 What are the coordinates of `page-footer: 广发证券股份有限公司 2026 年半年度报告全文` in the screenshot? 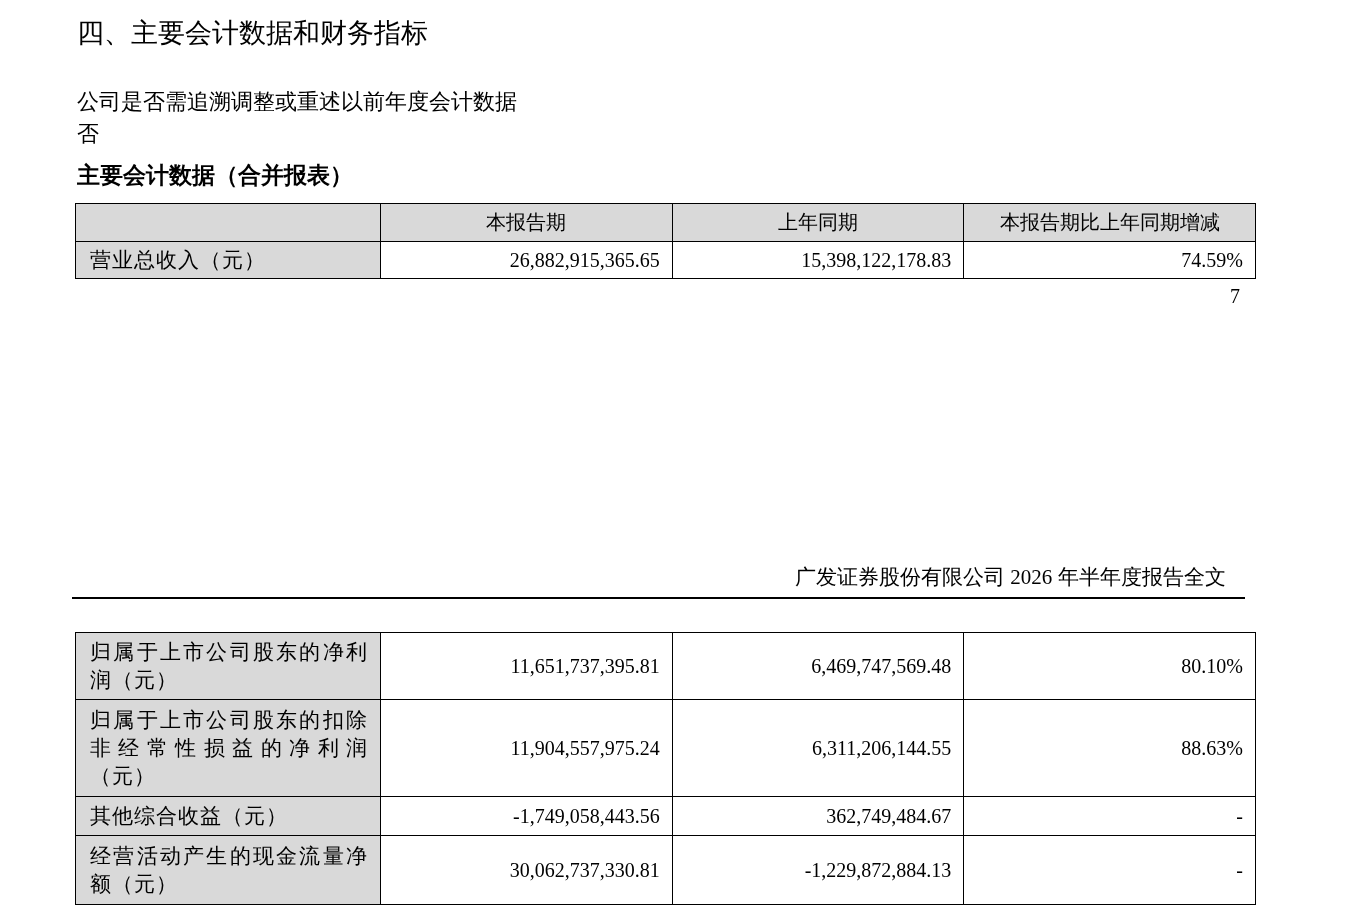 It's located at (613, 577).